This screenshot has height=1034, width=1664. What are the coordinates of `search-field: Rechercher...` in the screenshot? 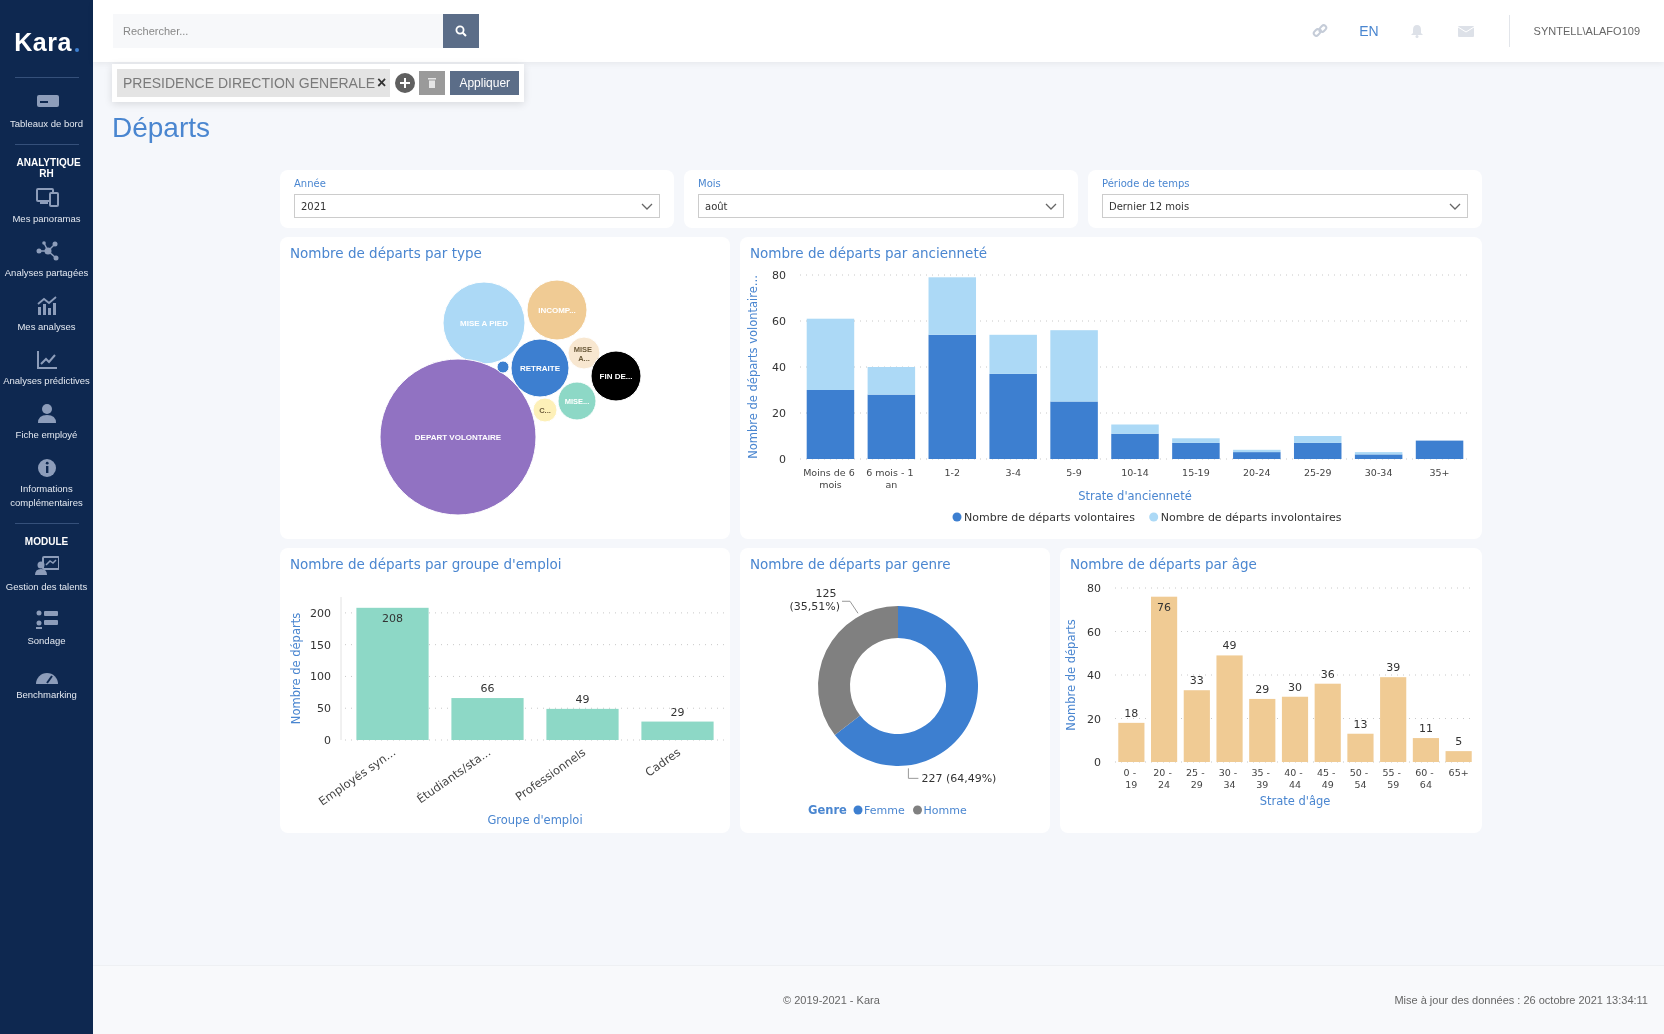 It's located at (278, 31).